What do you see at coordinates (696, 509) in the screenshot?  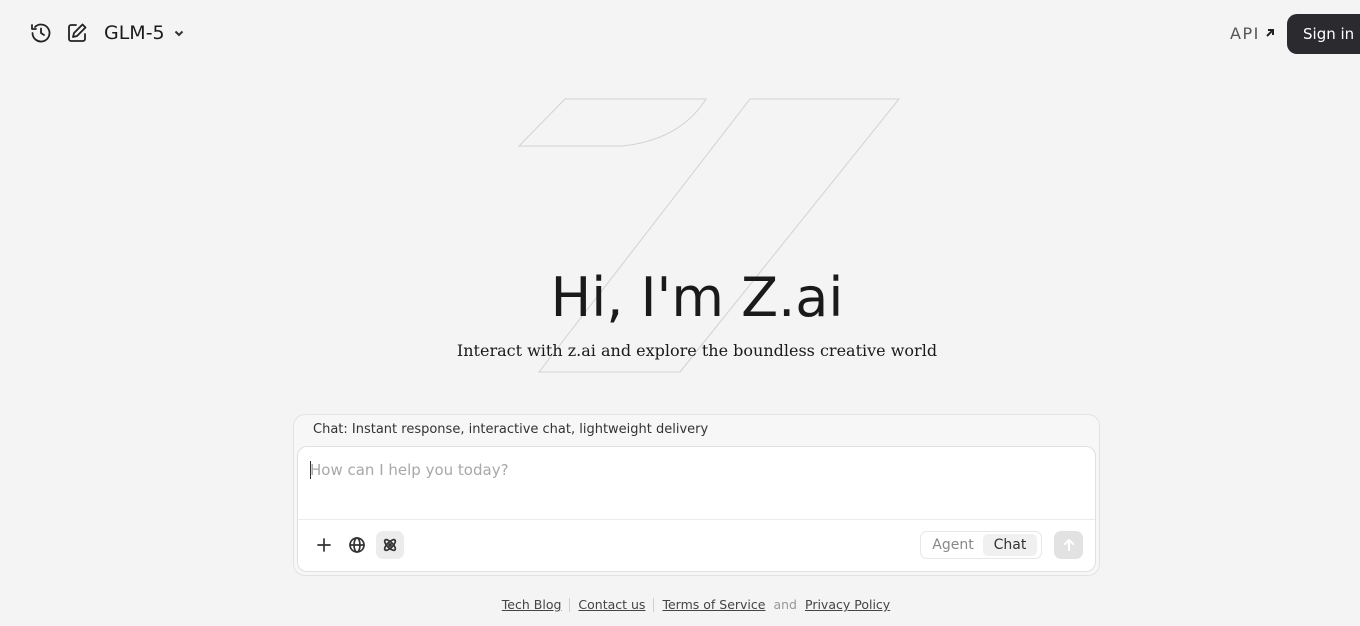 I see `composer-box: Agent Chat` at bounding box center [696, 509].